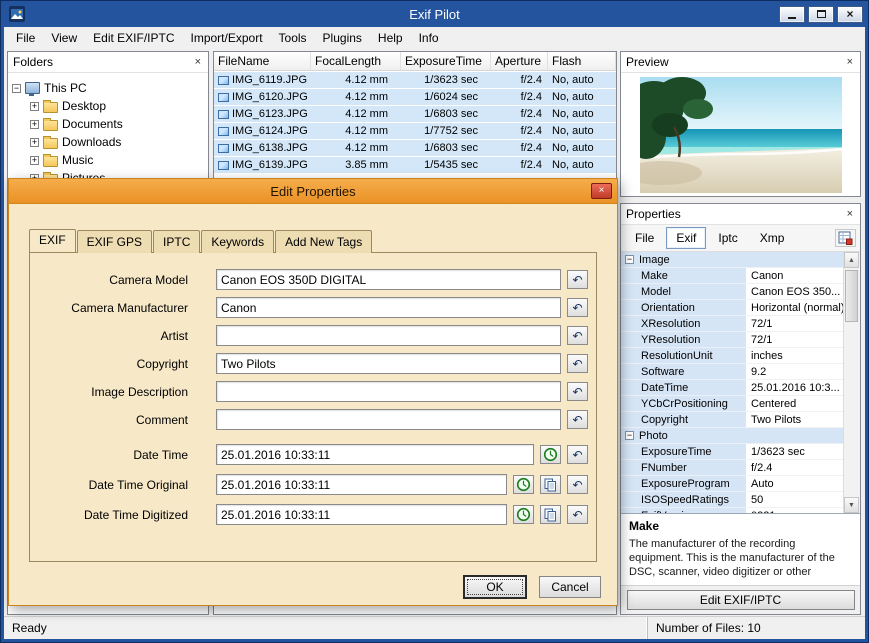  Describe the element at coordinates (375, 454) in the screenshot. I see `date-time-input` at that location.